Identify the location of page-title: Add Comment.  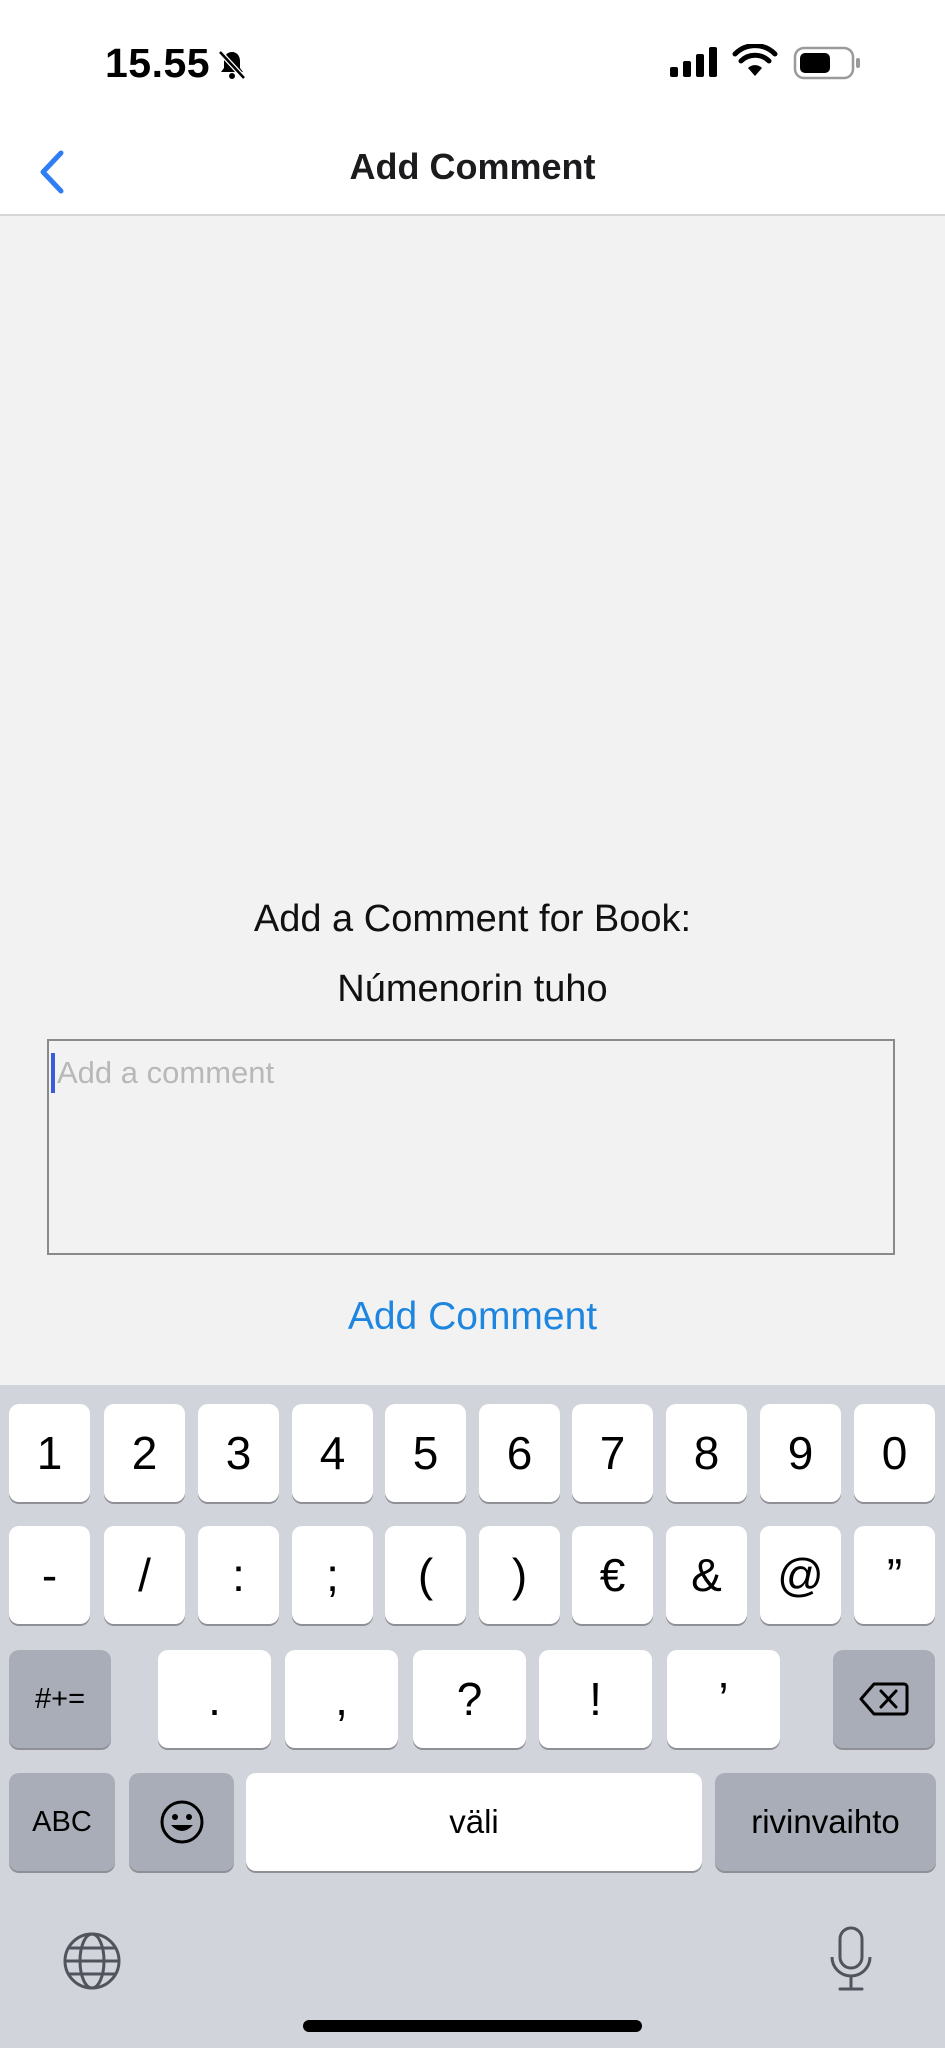
(472, 166).